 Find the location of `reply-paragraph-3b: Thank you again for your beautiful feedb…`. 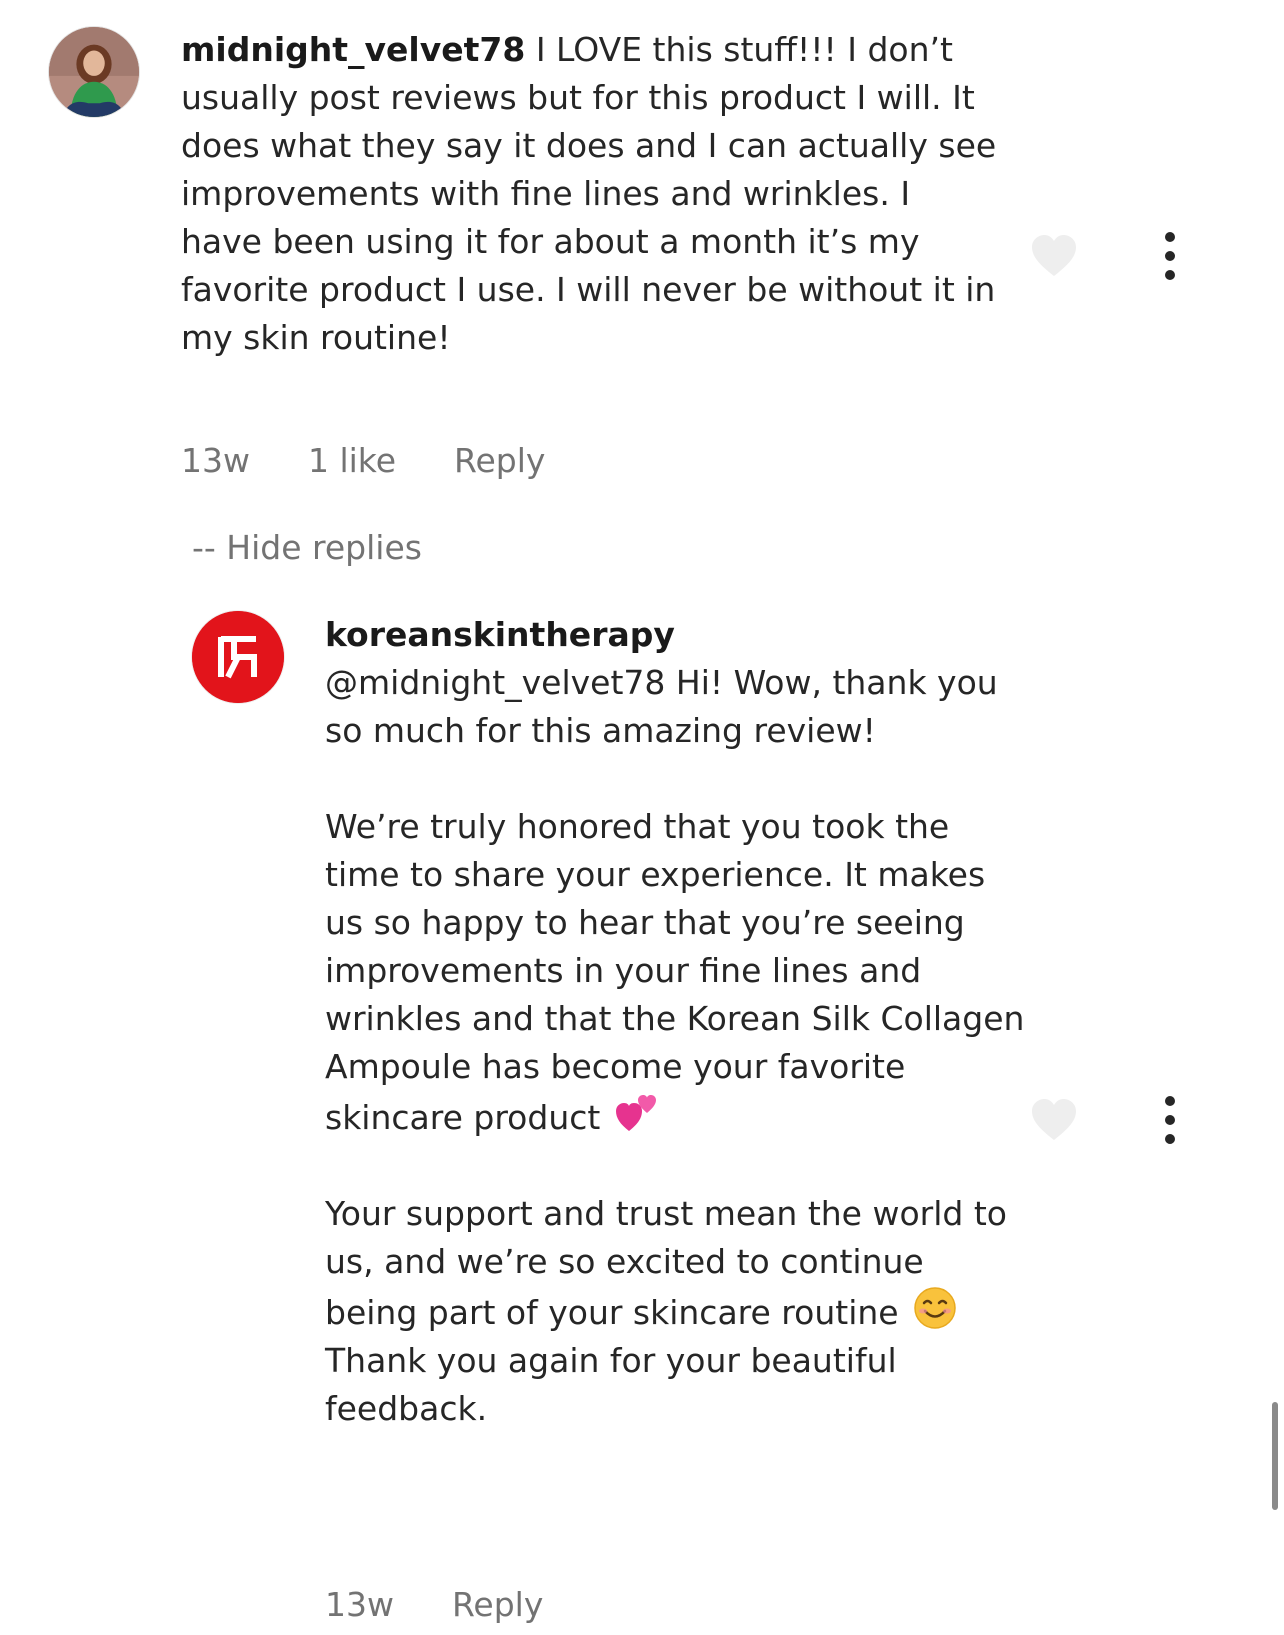

reply-paragraph-3b: Thank you again for your beautiful feedb… is located at coordinates (611, 1384).